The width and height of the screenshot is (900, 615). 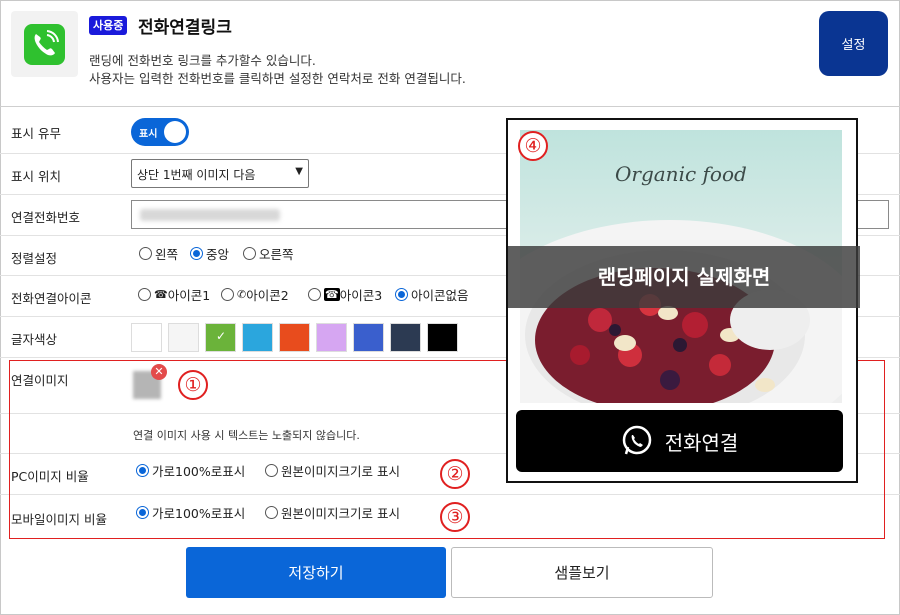 I want to click on save-button: 저장하기, so click(x=316, y=572).